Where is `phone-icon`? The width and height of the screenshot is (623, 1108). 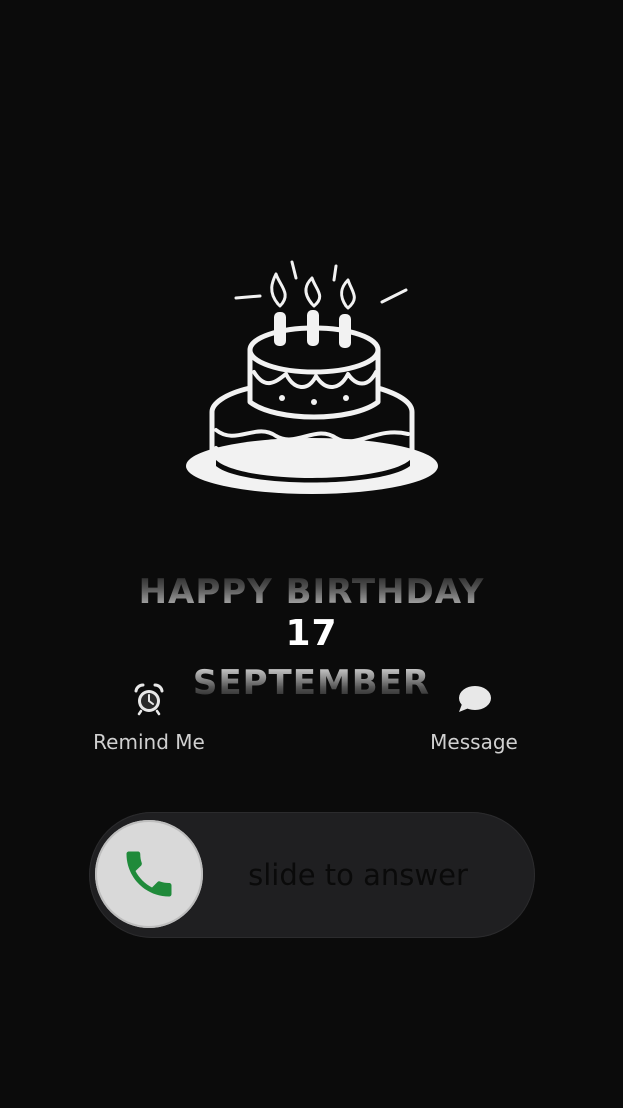
phone-icon is located at coordinates (149, 874).